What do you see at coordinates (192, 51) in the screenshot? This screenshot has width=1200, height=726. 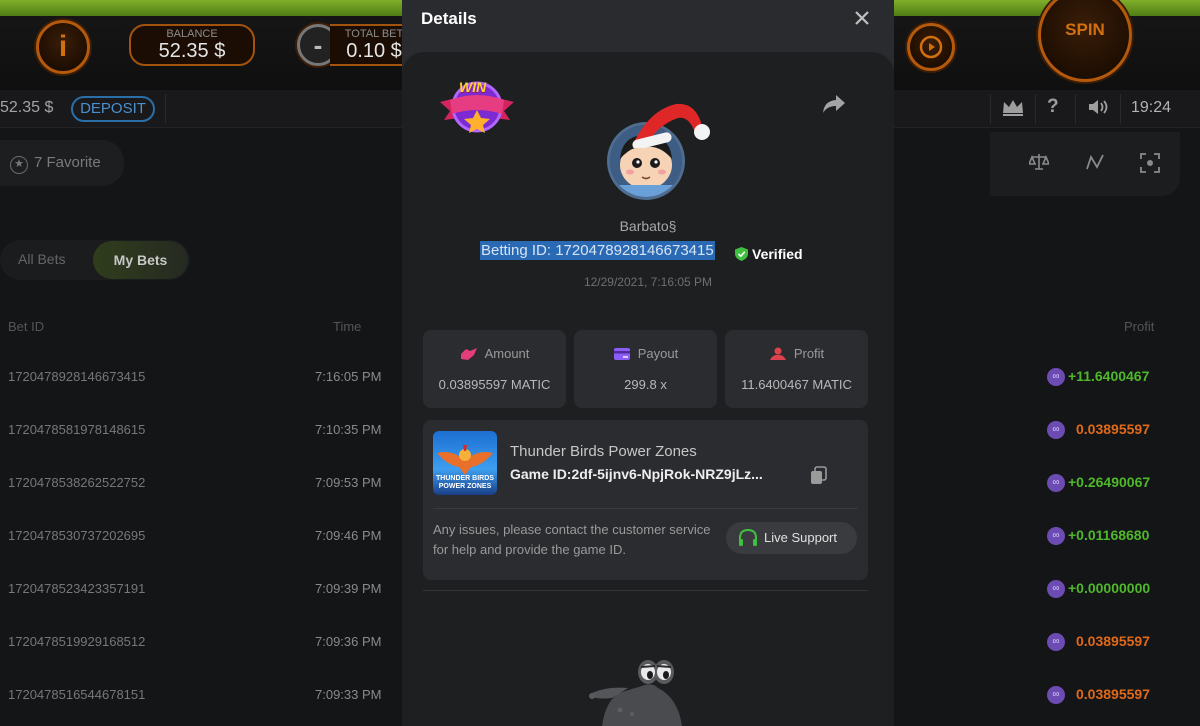 I see `balance-value: 52.35 $` at bounding box center [192, 51].